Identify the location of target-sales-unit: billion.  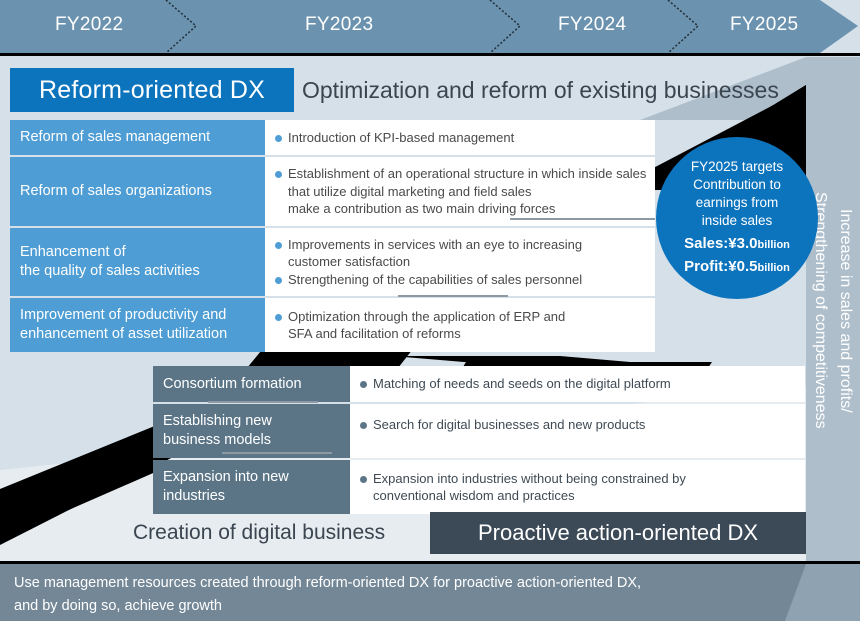
(773, 244).